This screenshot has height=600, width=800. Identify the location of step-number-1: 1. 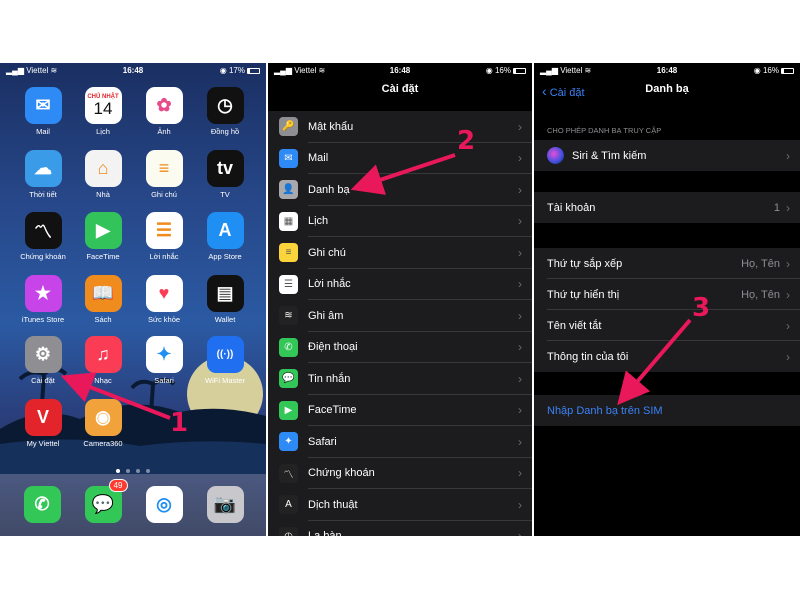
(179, 423).